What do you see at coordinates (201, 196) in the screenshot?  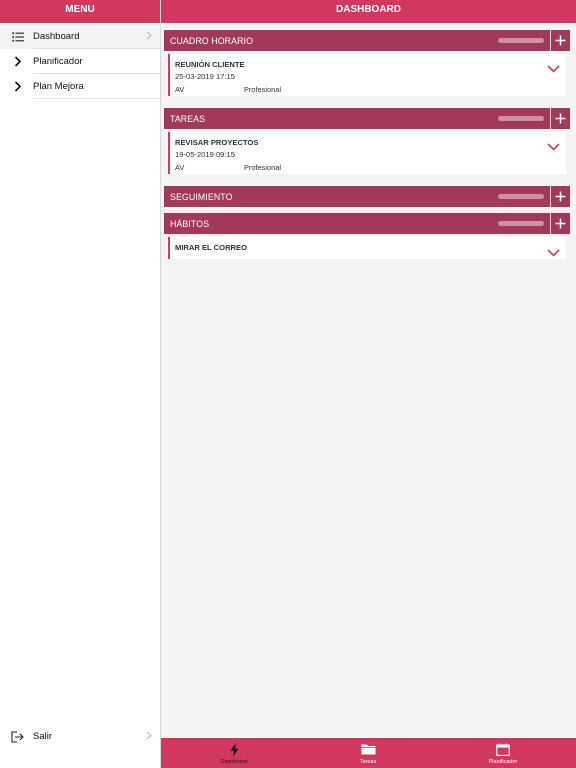 I see `section-title: SEGUIMIENTO` at bounding box center [201, 196].